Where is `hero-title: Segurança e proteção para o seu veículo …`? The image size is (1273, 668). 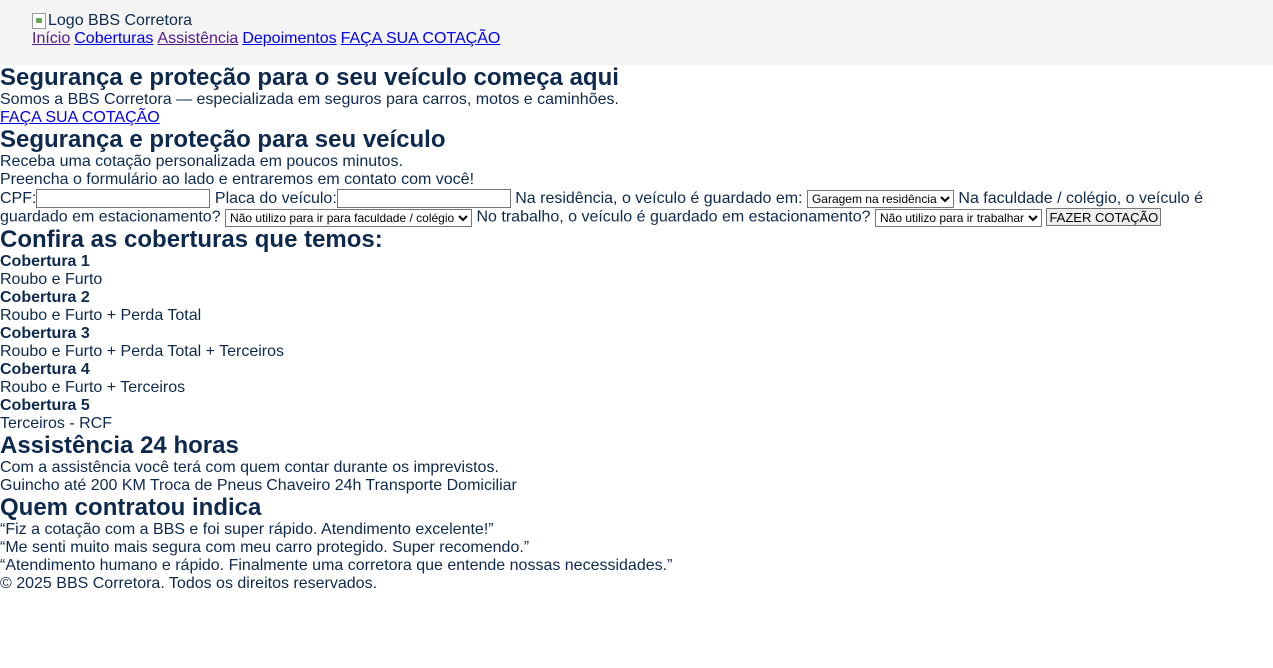 hero-title: Segurança e proteção para o seu veículo … is located at coordinates (309, 77).